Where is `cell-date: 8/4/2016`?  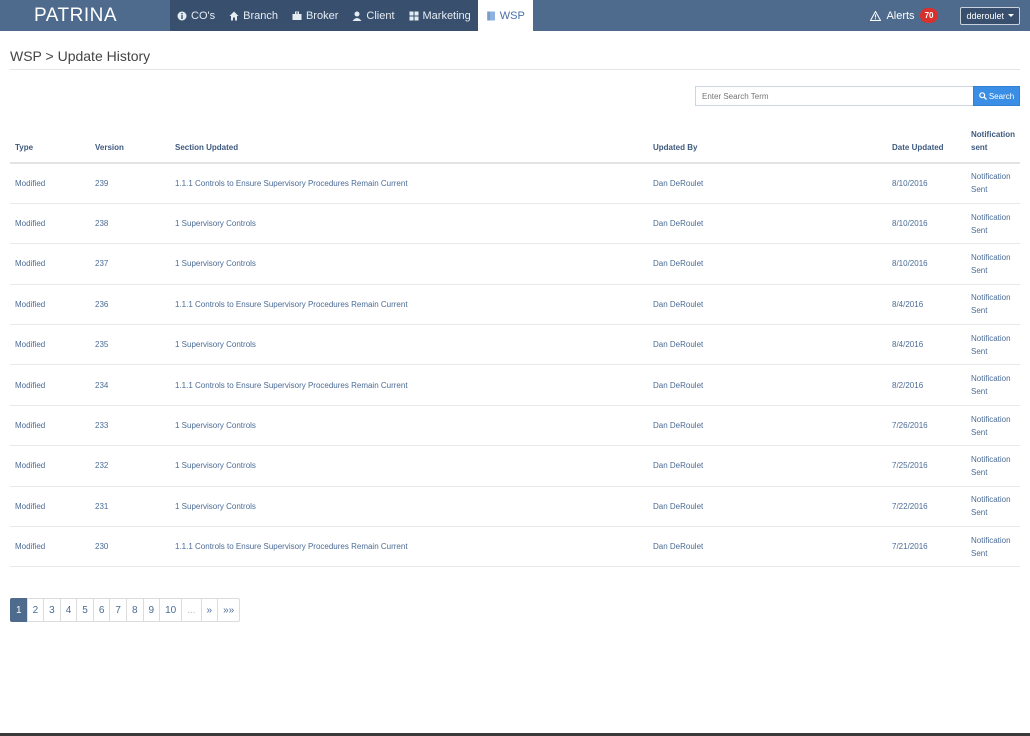
cell-date: 8/4/2016 is located at coordinates (926, 305).